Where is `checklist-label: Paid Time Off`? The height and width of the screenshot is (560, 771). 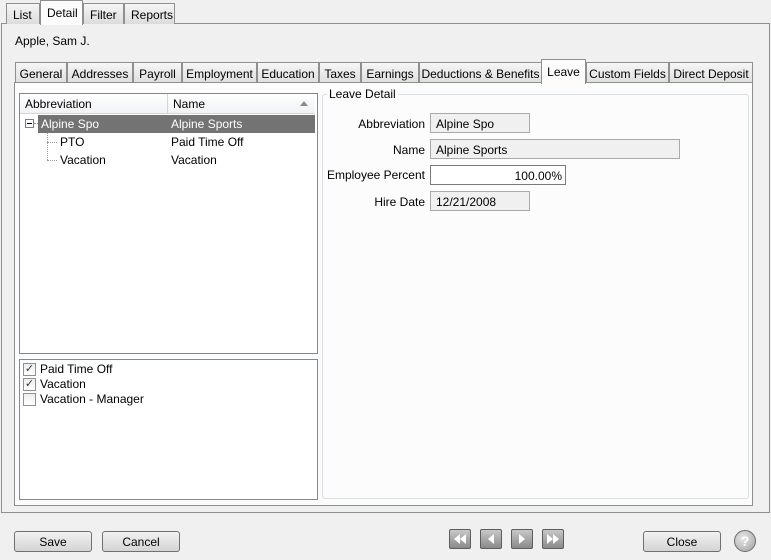 checklist-label: Paid Time Off is located at coordinates (76, 369).